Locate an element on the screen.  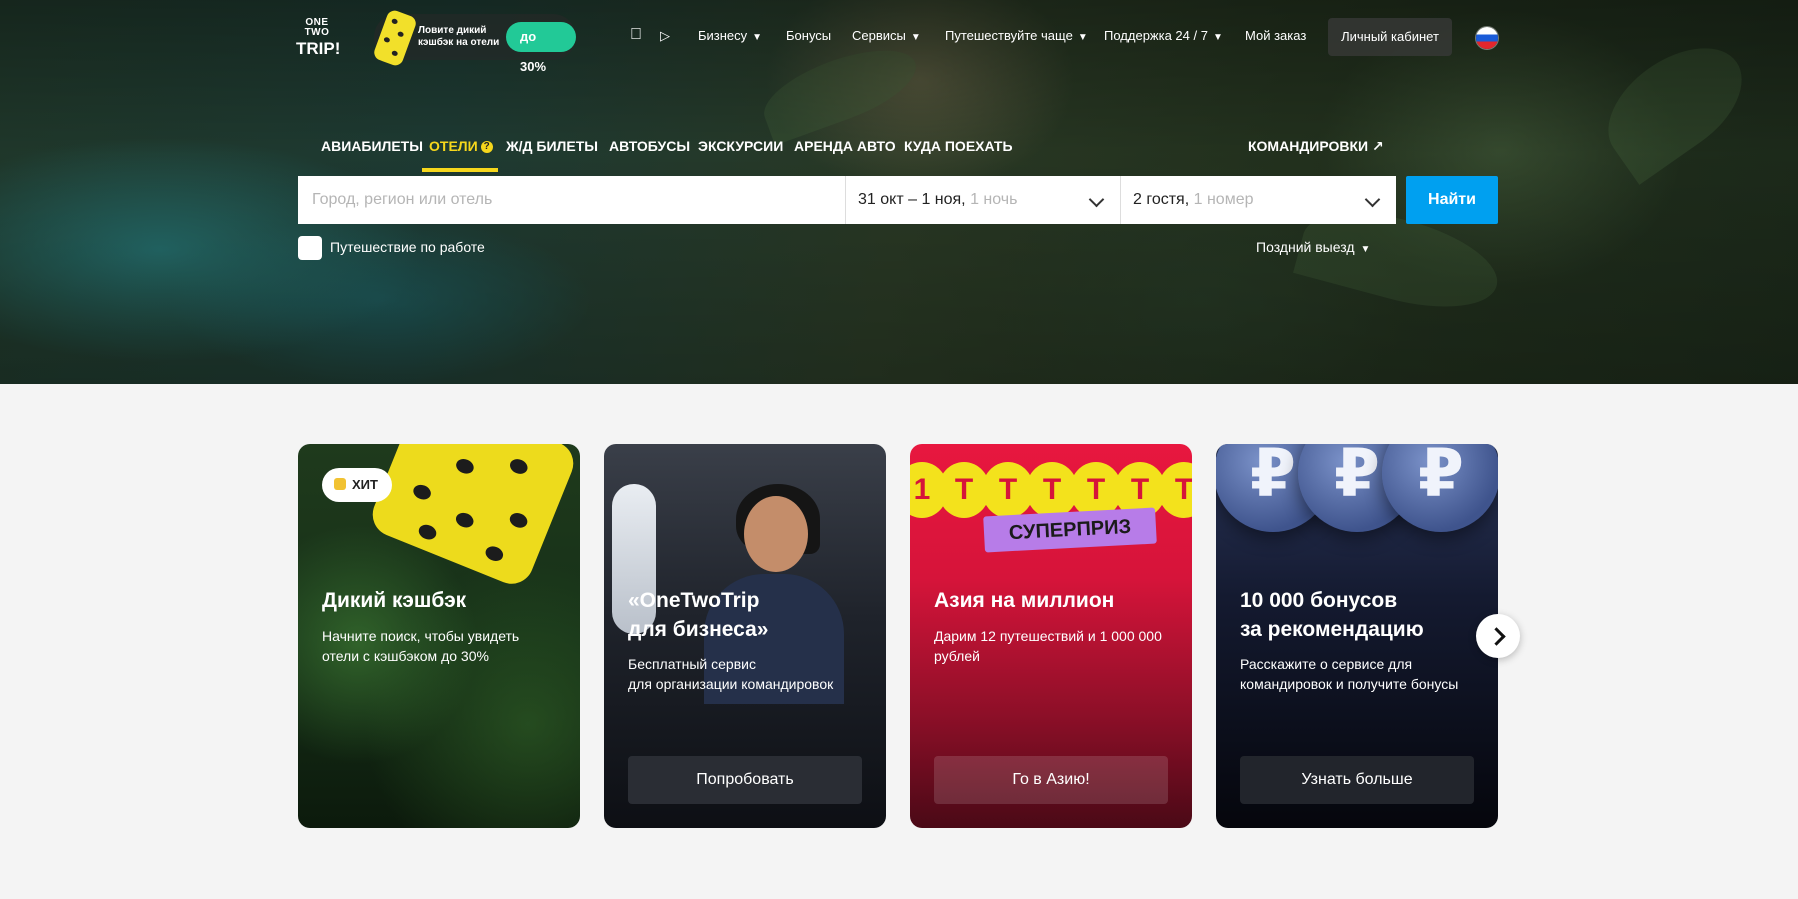
nav-services-label: Сервисы is located at coordinates (879, 35).